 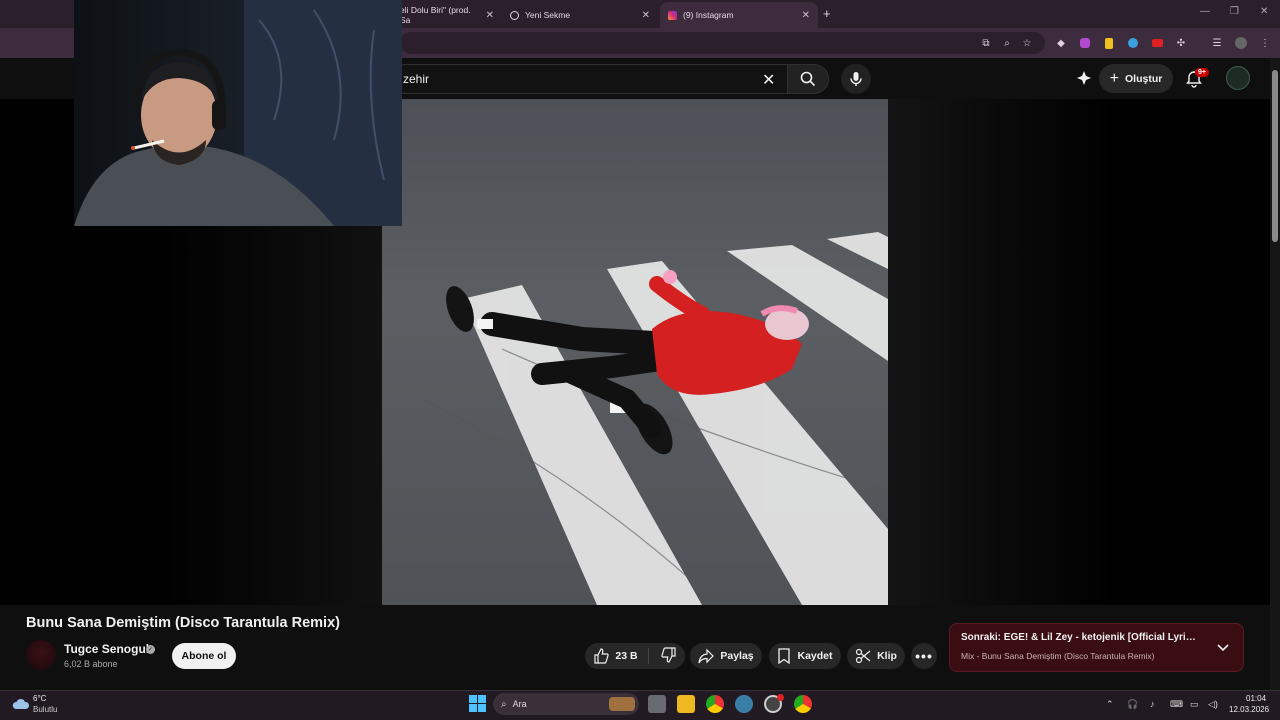 What do you see at coordinates (622, 704) in the screenshot?
I see `search-highlight-icon` at bounding box center [622, 704].